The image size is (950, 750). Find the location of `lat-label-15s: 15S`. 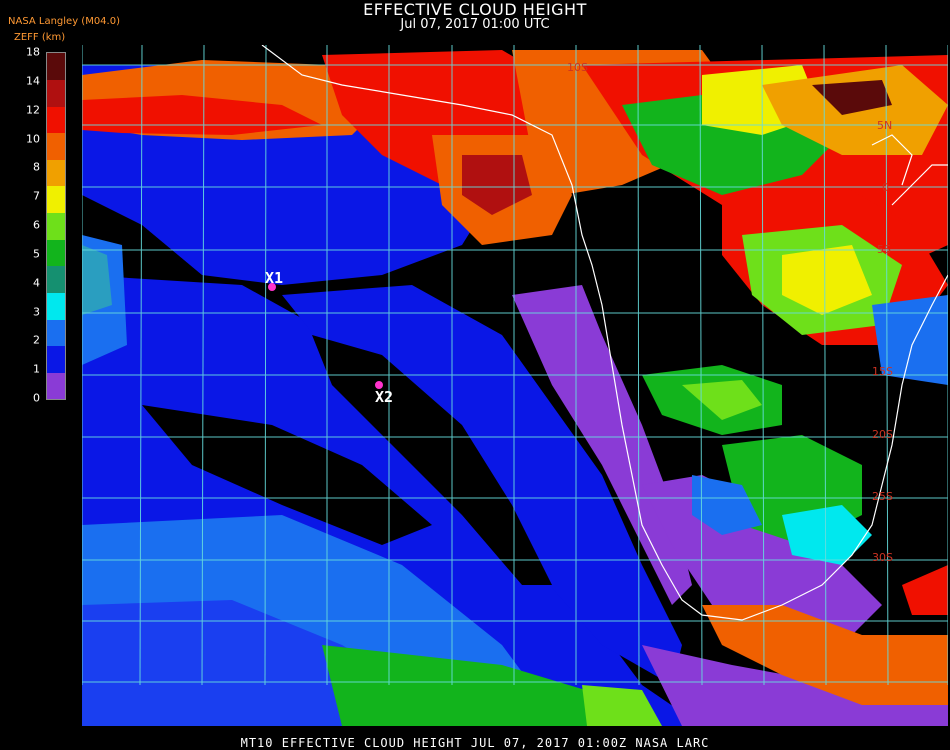

lat-label-15s: 15S is located at coordinates (882, 371).